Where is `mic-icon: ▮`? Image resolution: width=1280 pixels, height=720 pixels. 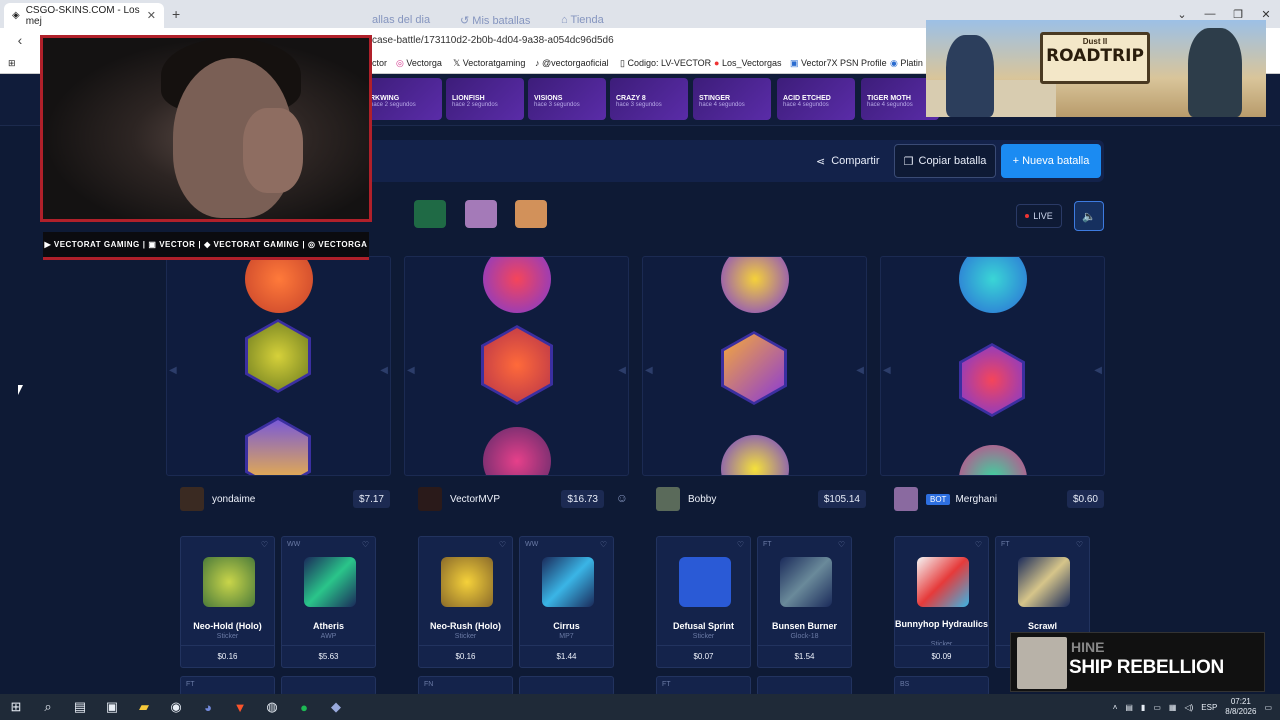
mic-icon: ▮ is located at coordinates (1143, 707).